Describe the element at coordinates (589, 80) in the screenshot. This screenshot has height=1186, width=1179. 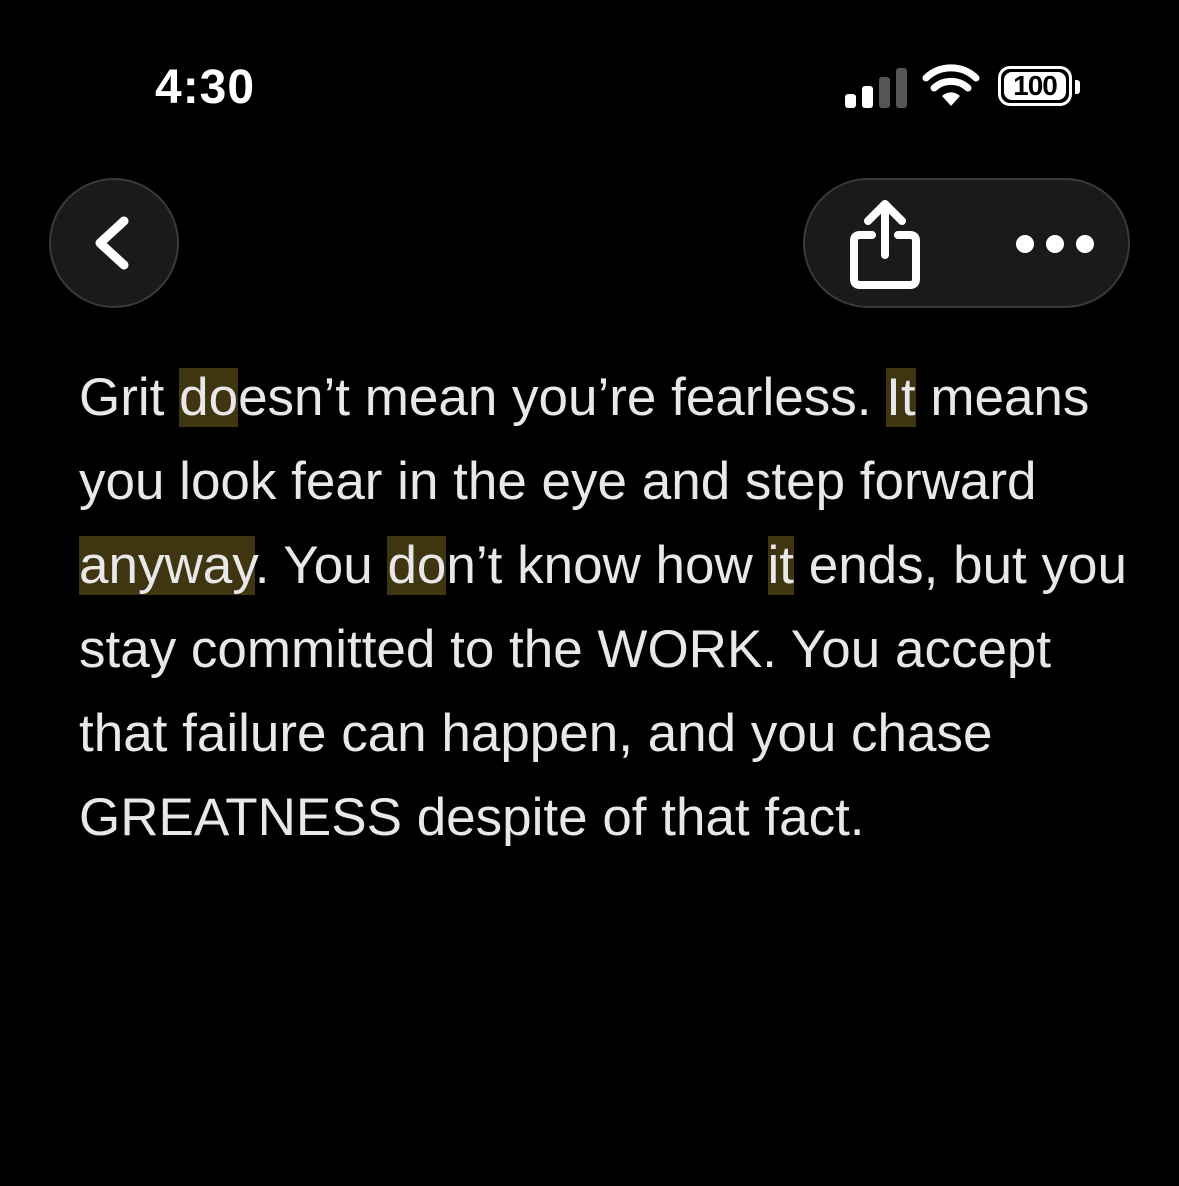
I see `status-bar: 4:30 100` at that location.